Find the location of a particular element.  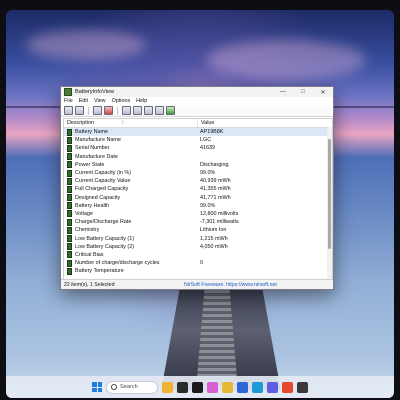

row-description: Current Capacity (in %) is located at coordinates (130, 173).